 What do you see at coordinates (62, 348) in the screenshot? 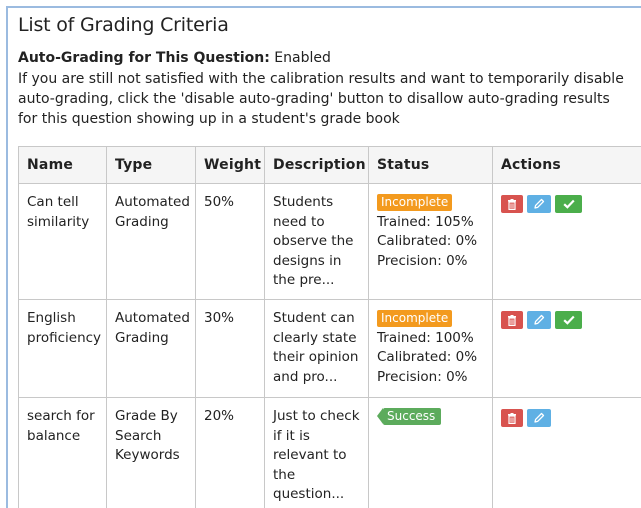
I see `criterion-name: English proficiency` at bounding box center [62, 348].